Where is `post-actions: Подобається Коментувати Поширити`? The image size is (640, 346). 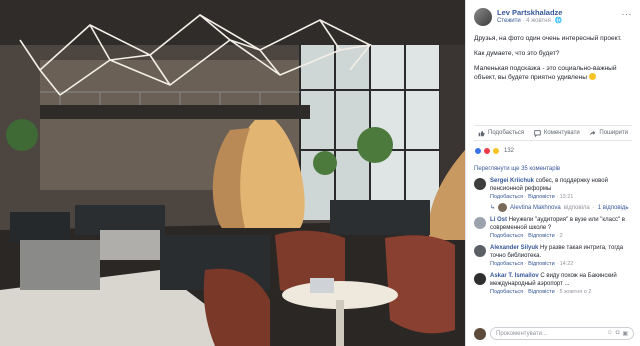 post-actions: Подобається Коментувати Поширити is located at coordinates (553, 133).